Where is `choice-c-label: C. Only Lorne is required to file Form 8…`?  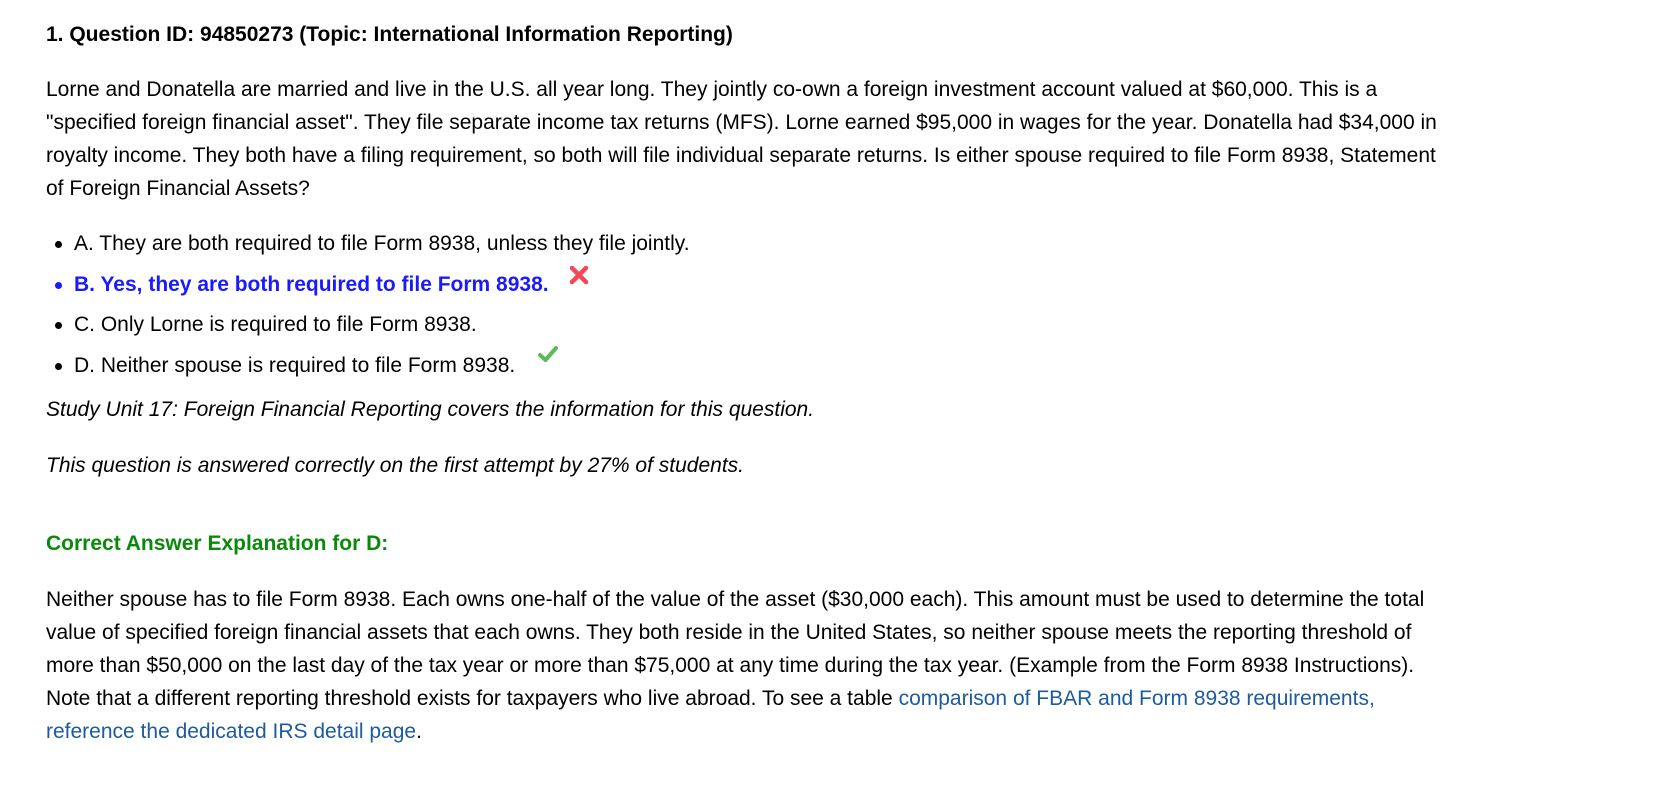
choice-c-label: C. Only Lorne is required to file Form 8… is located at coordinates (275, 324).